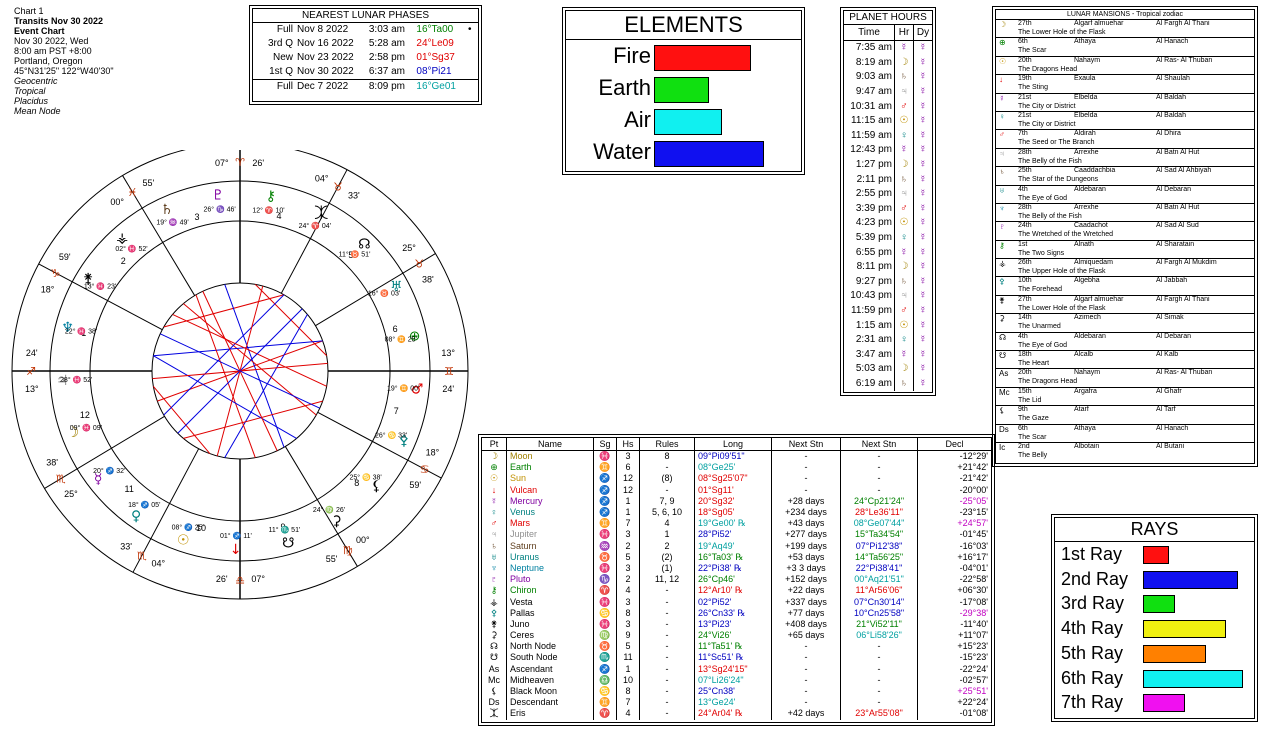 Image resolution: width=1267 pixels, height=741 pixels. I want to click on mansion-arabic: Al Jabbah, so click(1172, 281).